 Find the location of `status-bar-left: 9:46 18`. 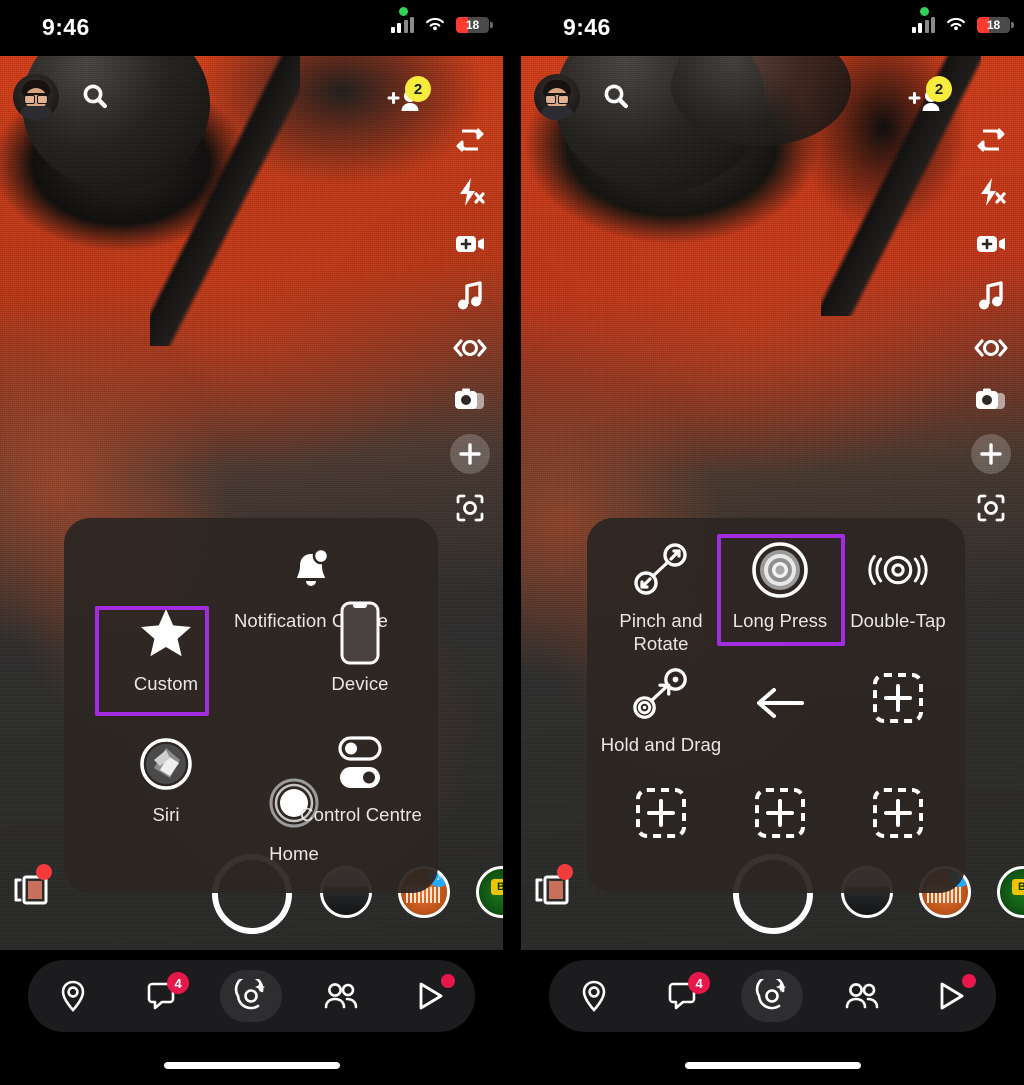

status-bar-left: 9:46 18 is located at coordinates (251, 28).